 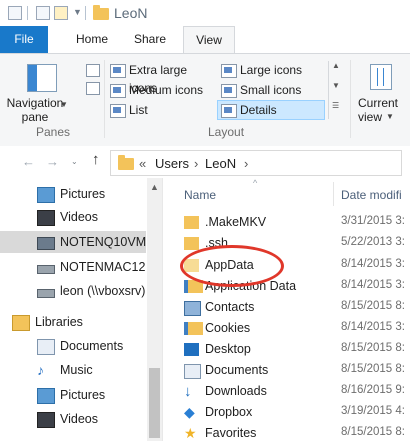 What do you see at coordinates (160, 90) in the screenshot?
I see `layout-medium-icons: Medium icons` at bounding box center [160, 90].